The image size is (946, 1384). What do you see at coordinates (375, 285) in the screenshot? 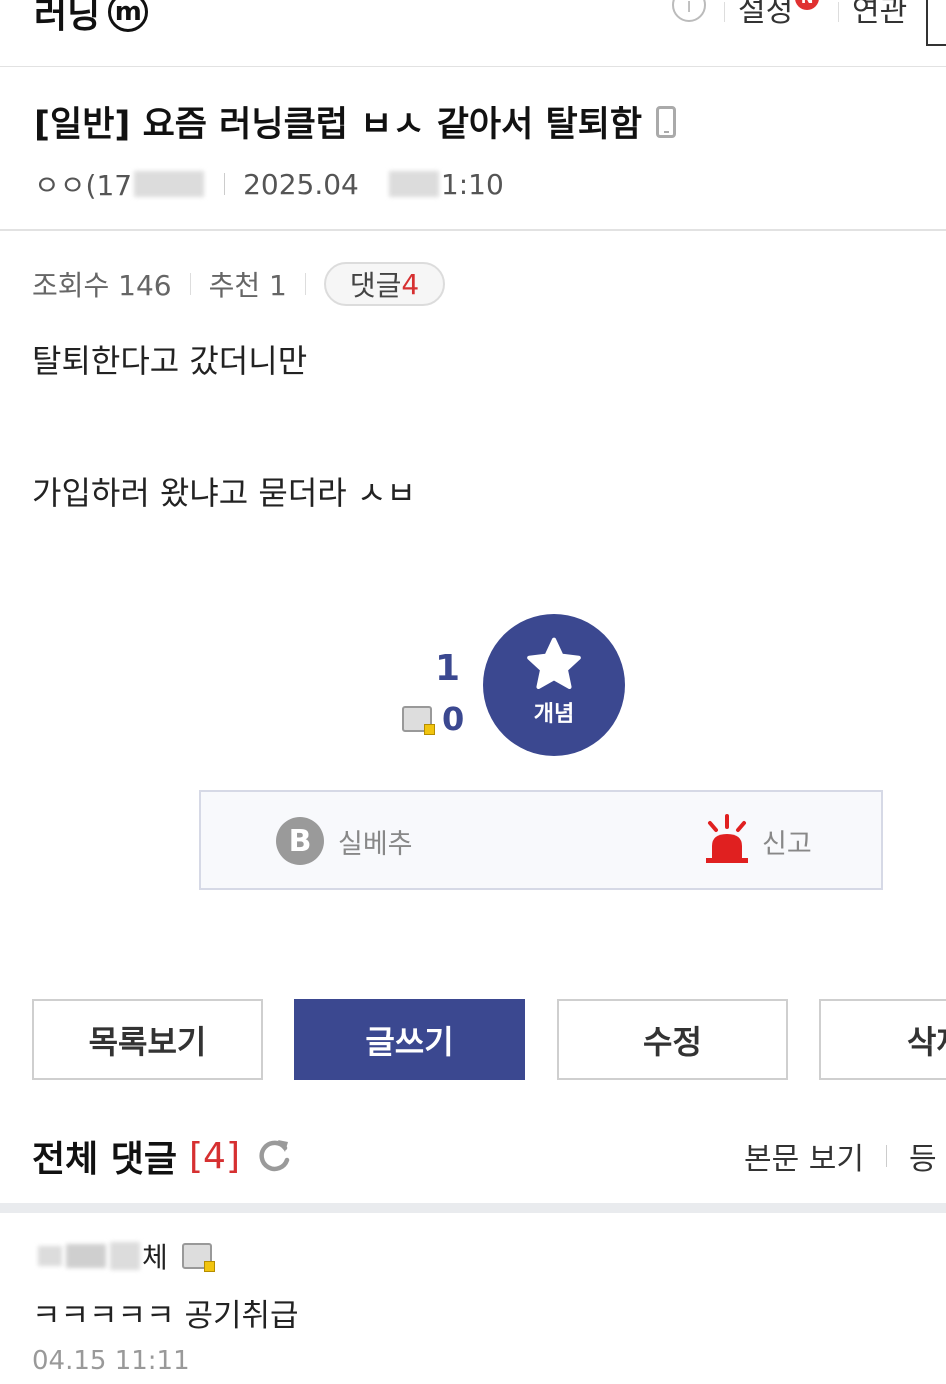
I see `comment-pill-label: 댓글` at bounding box center [375, 285].